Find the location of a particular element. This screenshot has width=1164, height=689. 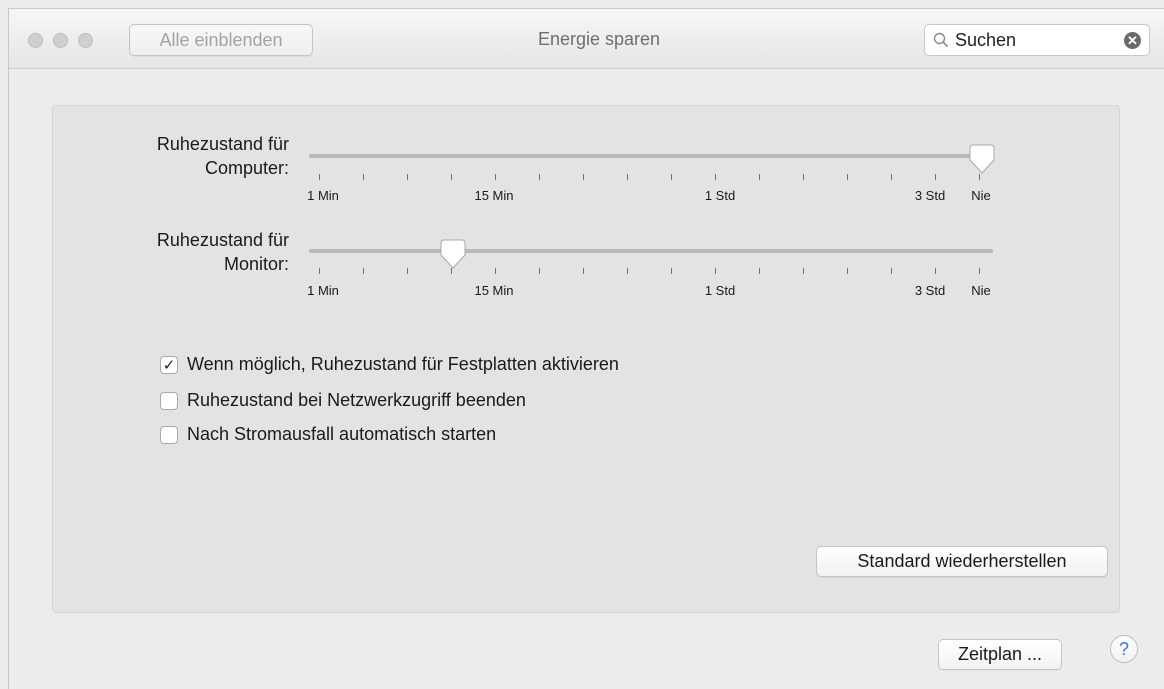

minimize-window-button is located at coordinates (60, 40).